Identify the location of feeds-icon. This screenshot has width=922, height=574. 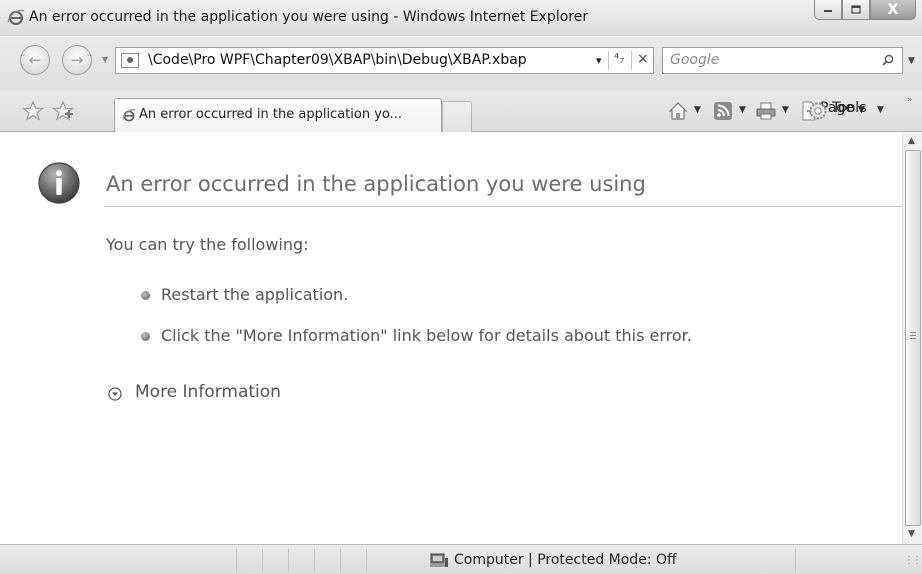
(723, 111).